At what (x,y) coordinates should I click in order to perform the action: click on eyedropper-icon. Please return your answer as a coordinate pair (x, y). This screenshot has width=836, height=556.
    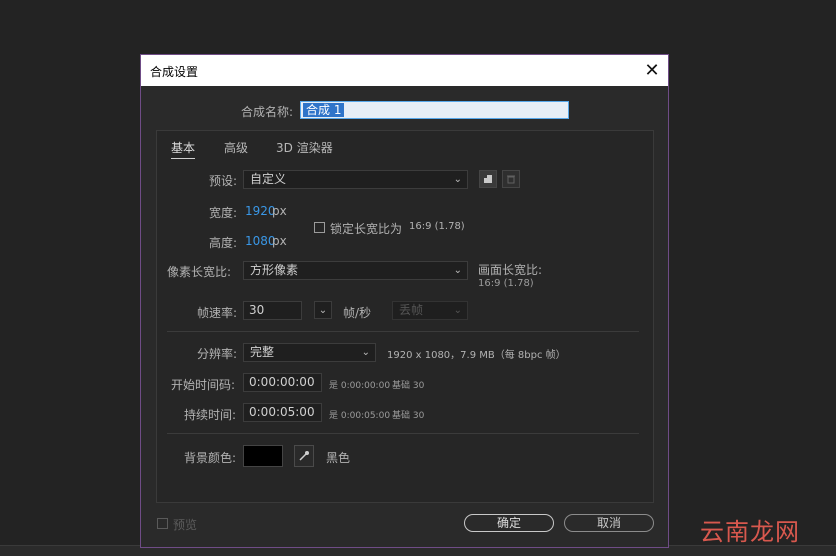
    Looking at the image, I should click on (304, 456).